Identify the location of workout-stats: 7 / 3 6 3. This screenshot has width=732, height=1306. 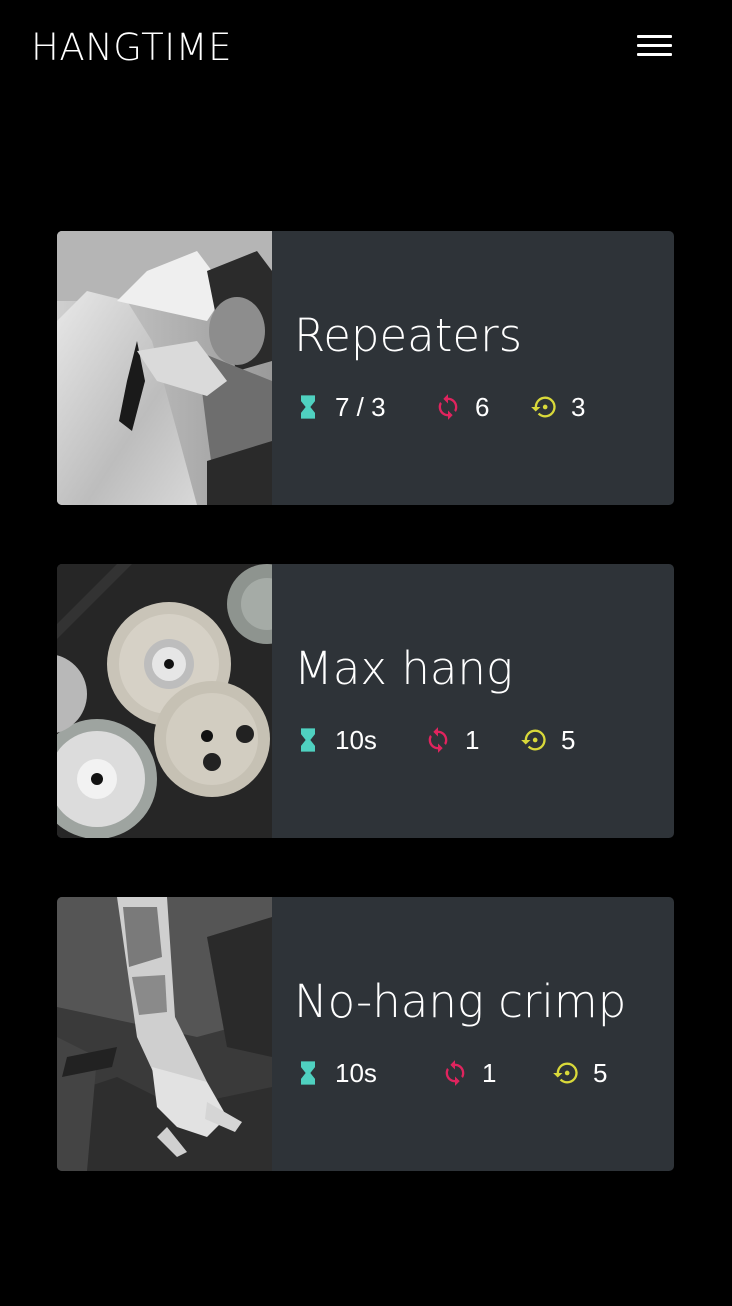
(479, 407).